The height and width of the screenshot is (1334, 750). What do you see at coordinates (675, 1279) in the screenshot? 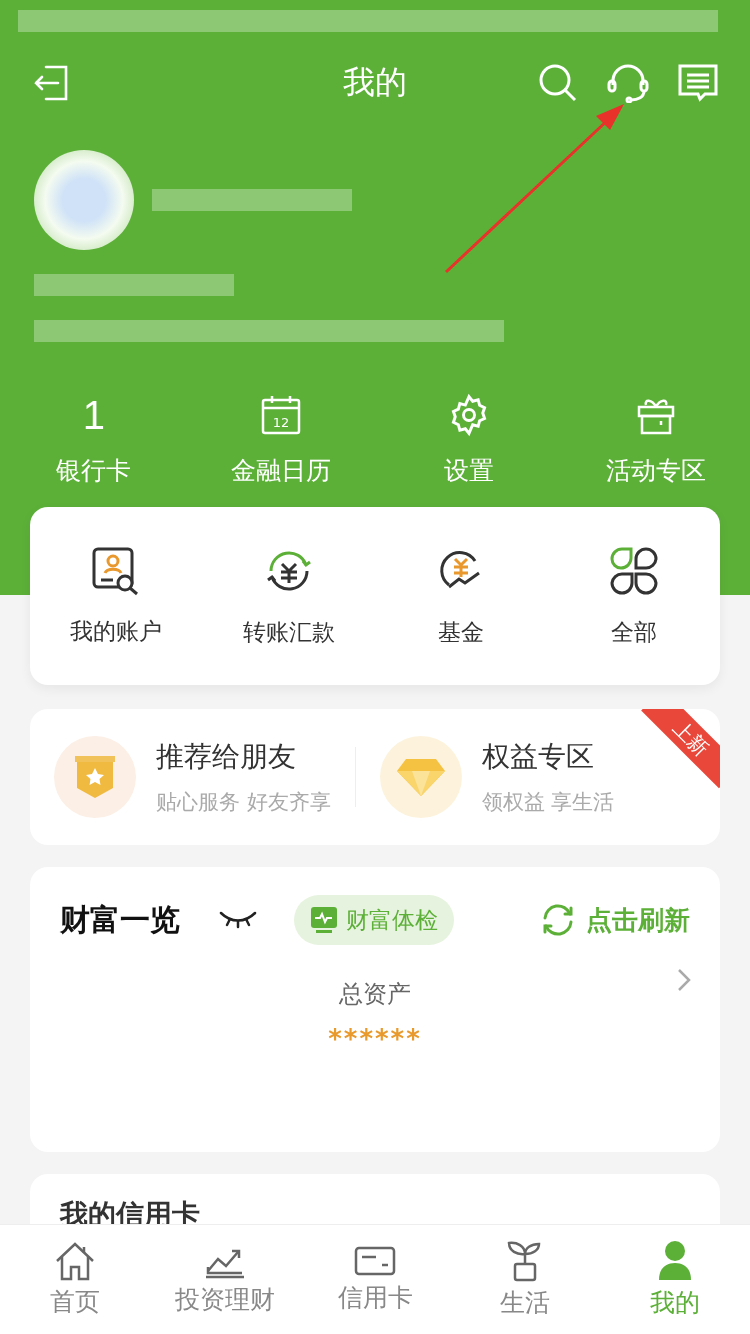
I see `tab: 我的` at bounding box center [675, 1279].